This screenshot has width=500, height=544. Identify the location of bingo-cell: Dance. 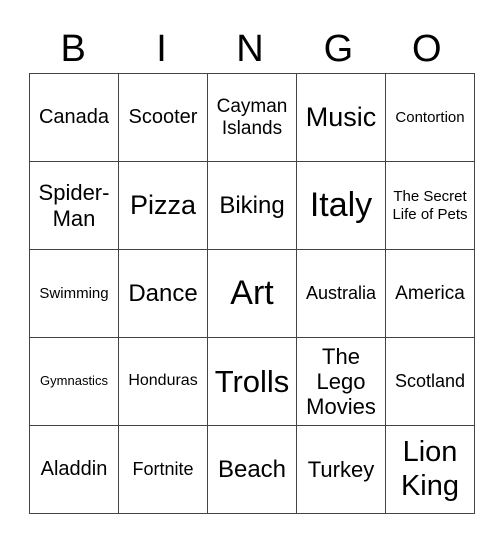
(163, 293).